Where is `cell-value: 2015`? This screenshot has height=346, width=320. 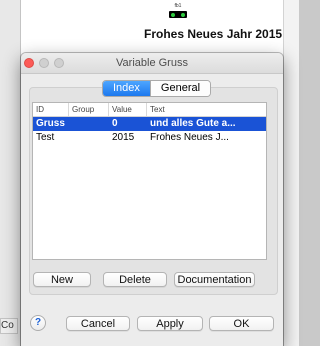
cell-value: 2015 is located at coordinates (123, 137).